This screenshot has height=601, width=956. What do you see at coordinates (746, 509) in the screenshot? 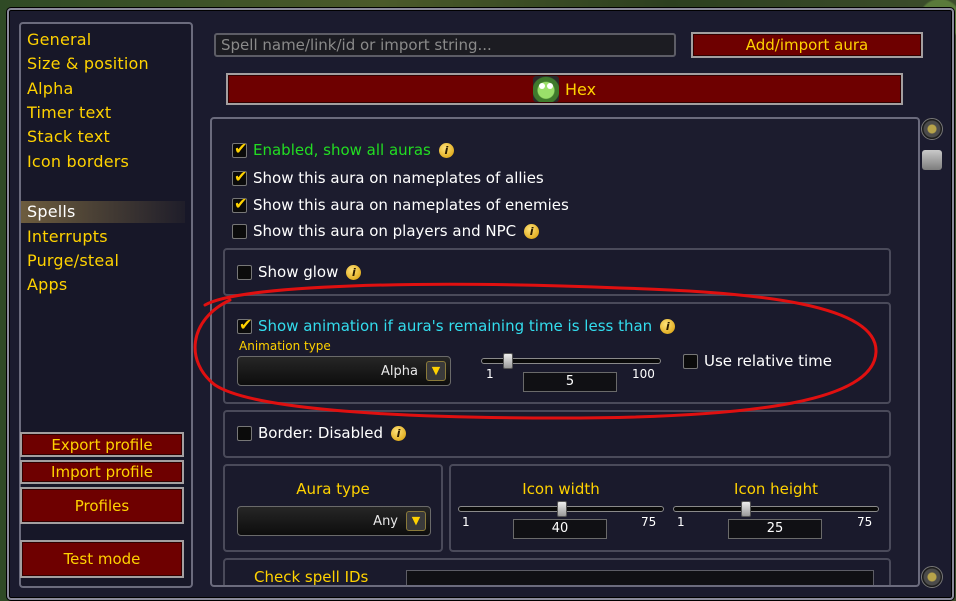
I see `icon-height-slider-thumb` at bounding box center [746, 509].